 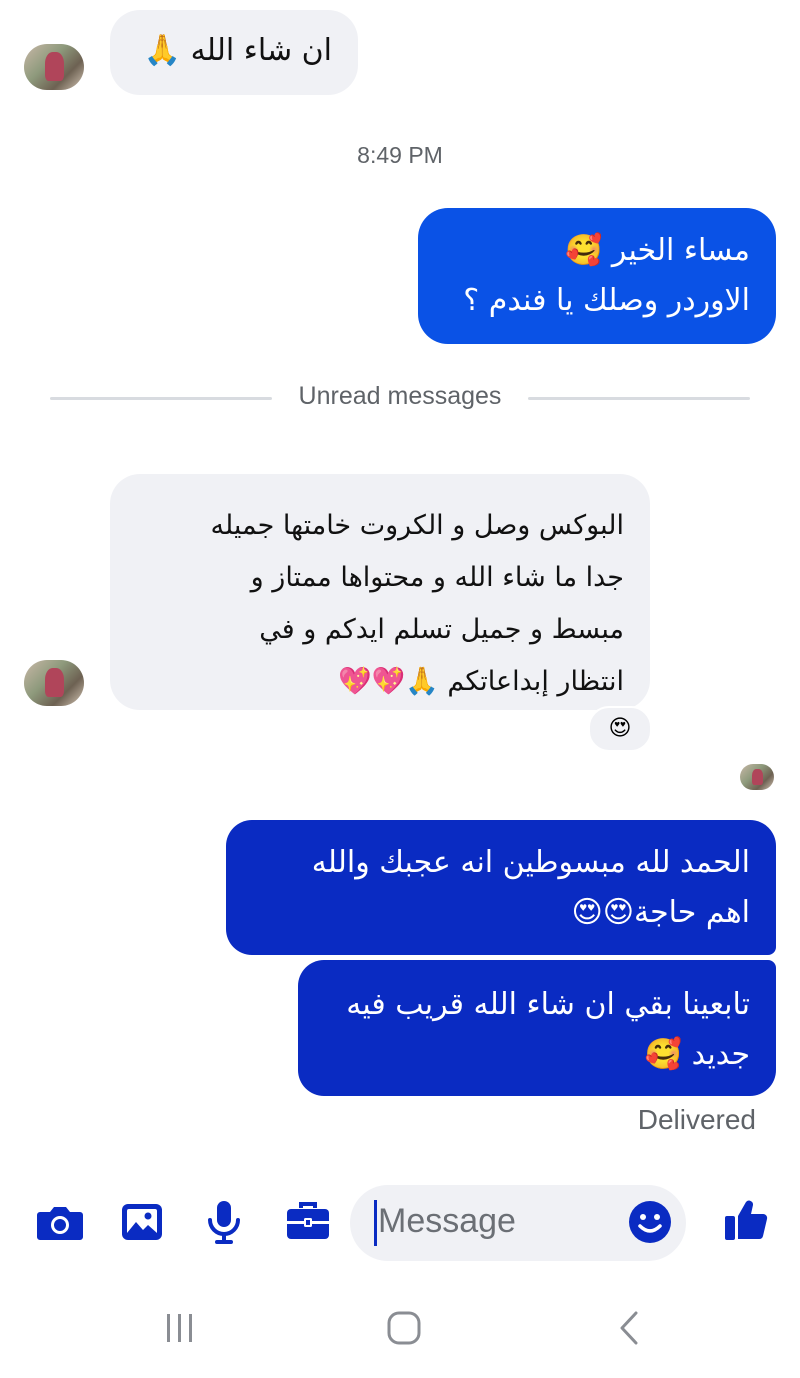 What do you see at coordinates (237, 50) in the screenshot?
I see `message-text: ان شاء الله 🙏` at bounding box center [237, 50].